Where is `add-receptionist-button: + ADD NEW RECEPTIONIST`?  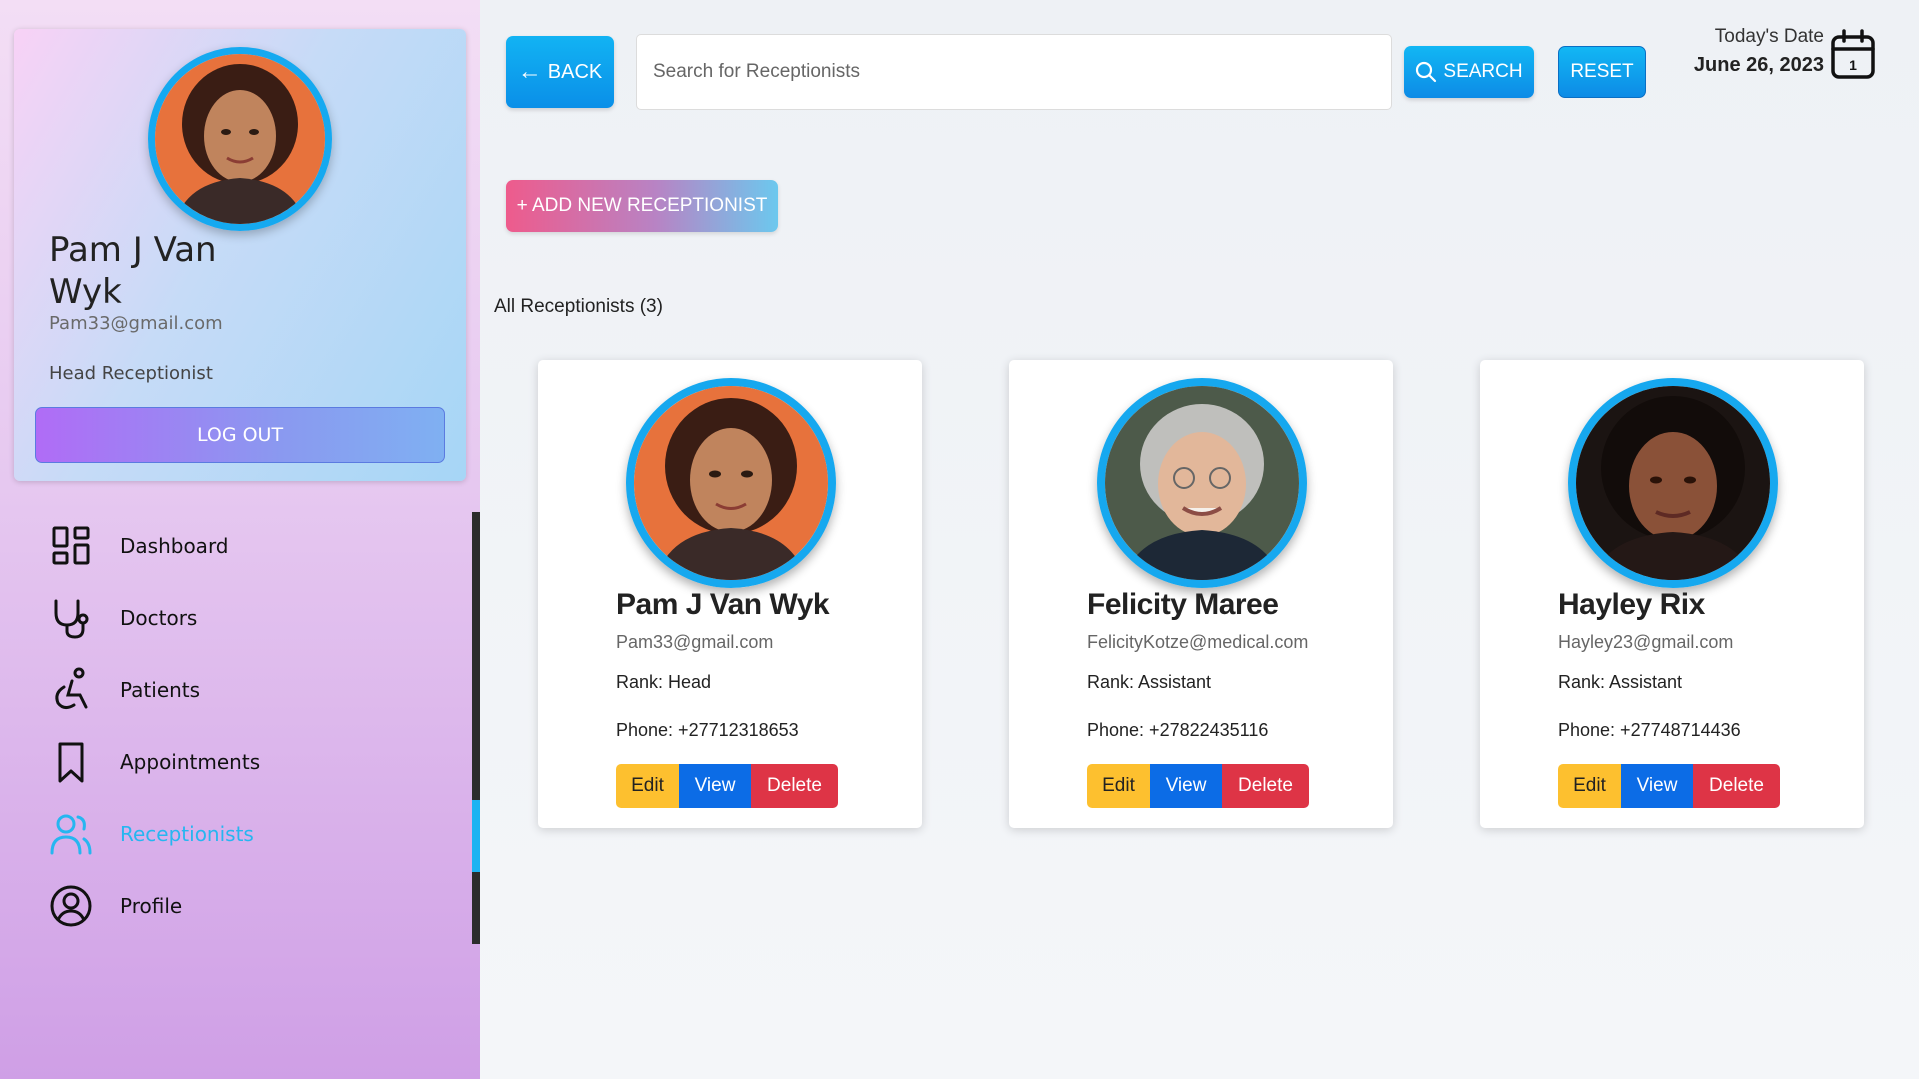 add-receptionist-button: + ADD NEW RECEPTIONIST is located at coordinates (642, 206).